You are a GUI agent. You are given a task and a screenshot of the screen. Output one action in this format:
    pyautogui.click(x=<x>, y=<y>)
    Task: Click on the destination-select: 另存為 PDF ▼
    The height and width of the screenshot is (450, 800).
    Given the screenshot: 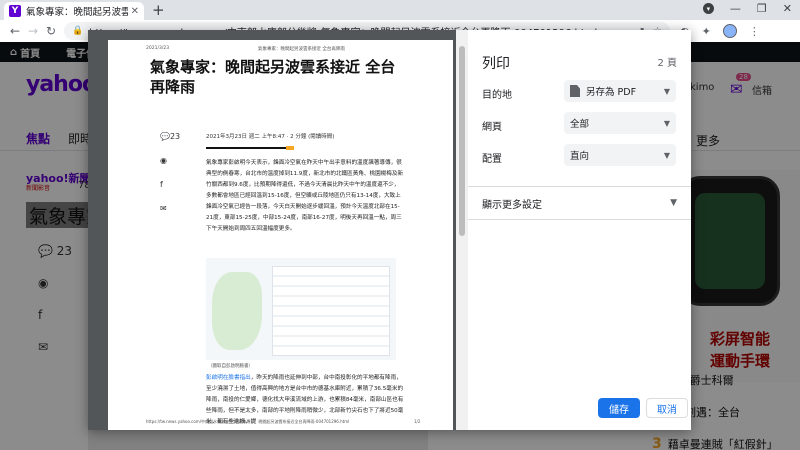 What is the action you would take?
    pyautogui.click(x=620, y=91)
    